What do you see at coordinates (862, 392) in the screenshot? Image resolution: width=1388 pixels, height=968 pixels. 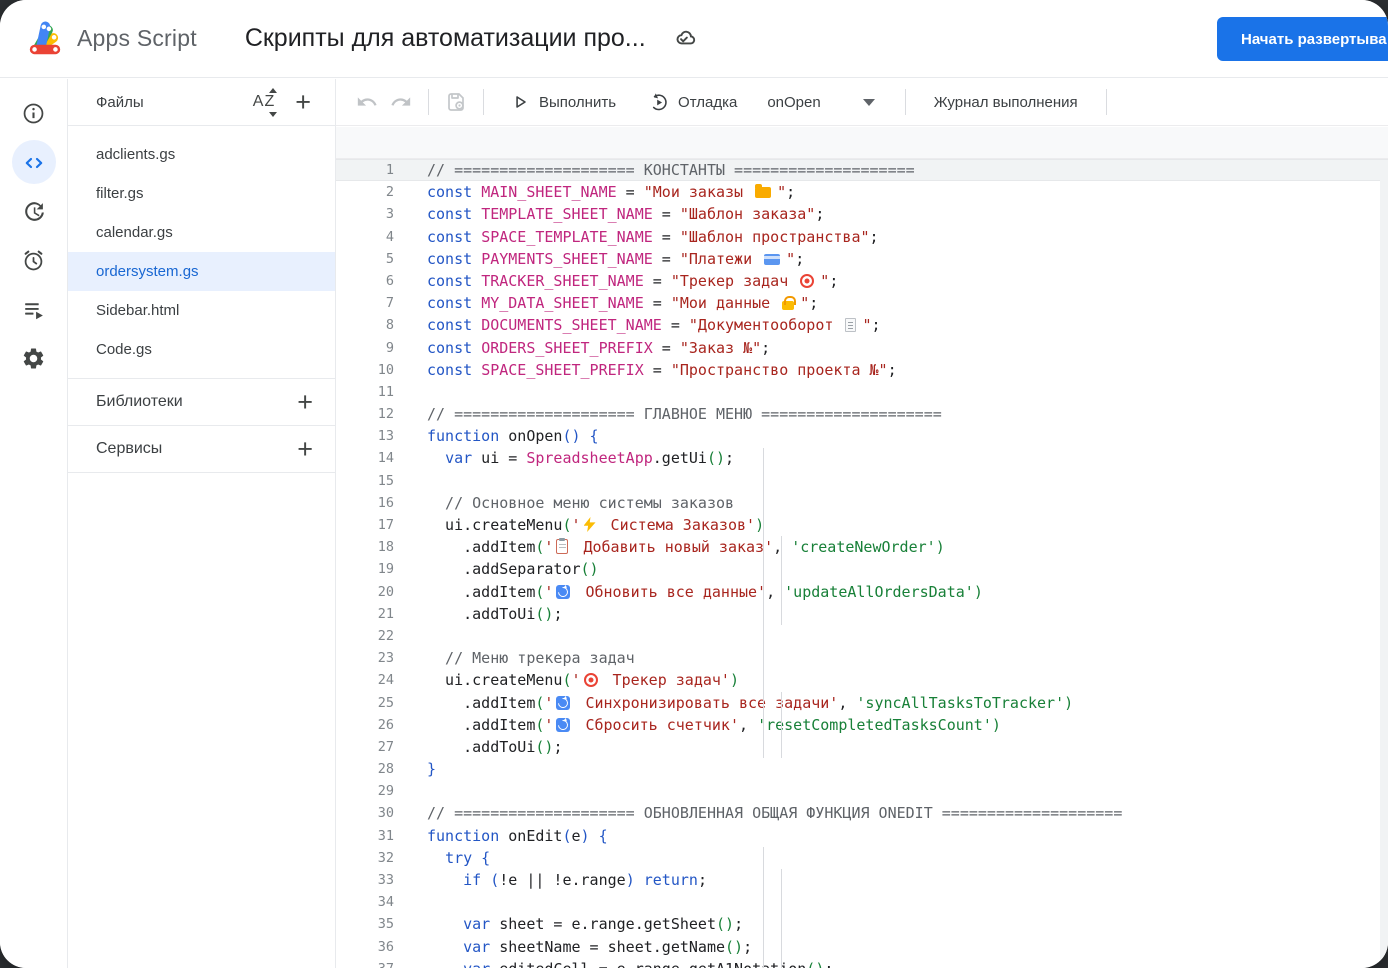 I see `code-line: 11` at bounding box center [862, 392].